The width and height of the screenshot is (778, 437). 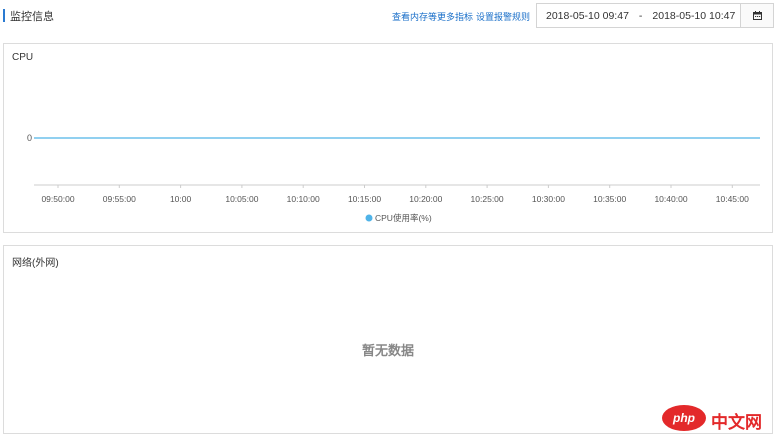 I want to click on y-tick-label: 0, so click(x=29, y=138).